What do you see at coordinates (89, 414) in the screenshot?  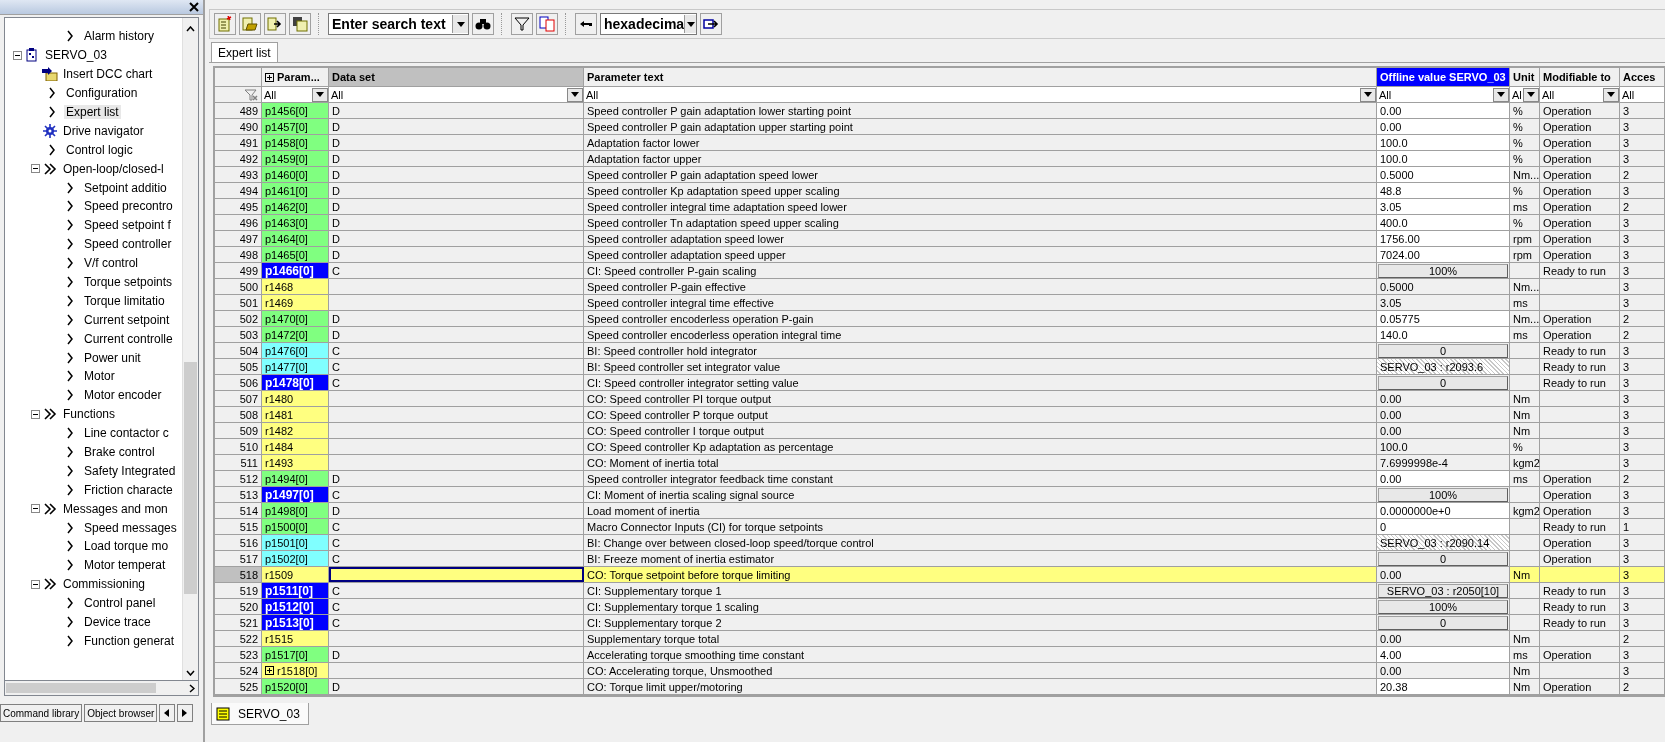 I see `tree-item: Functions` at bounding box center [89, 414].